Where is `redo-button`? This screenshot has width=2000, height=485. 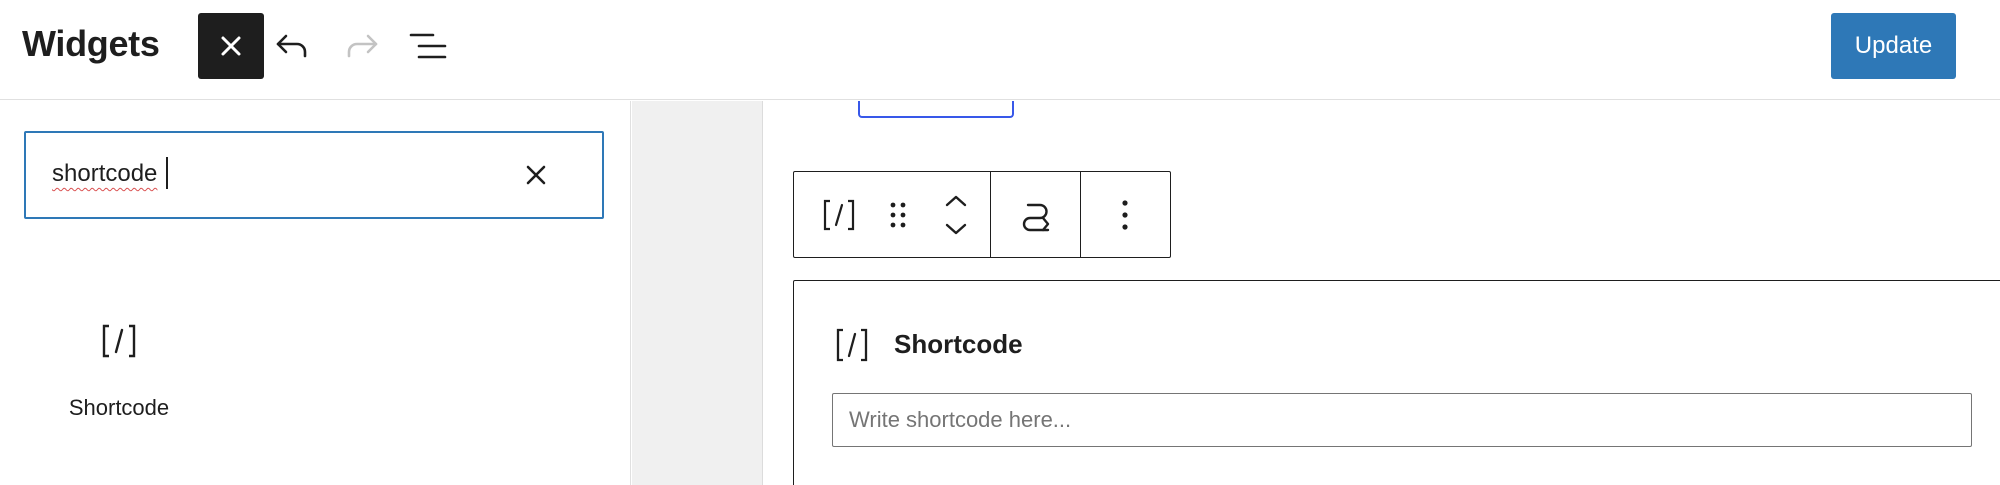 redo-button is located at coordinates (362, 46).